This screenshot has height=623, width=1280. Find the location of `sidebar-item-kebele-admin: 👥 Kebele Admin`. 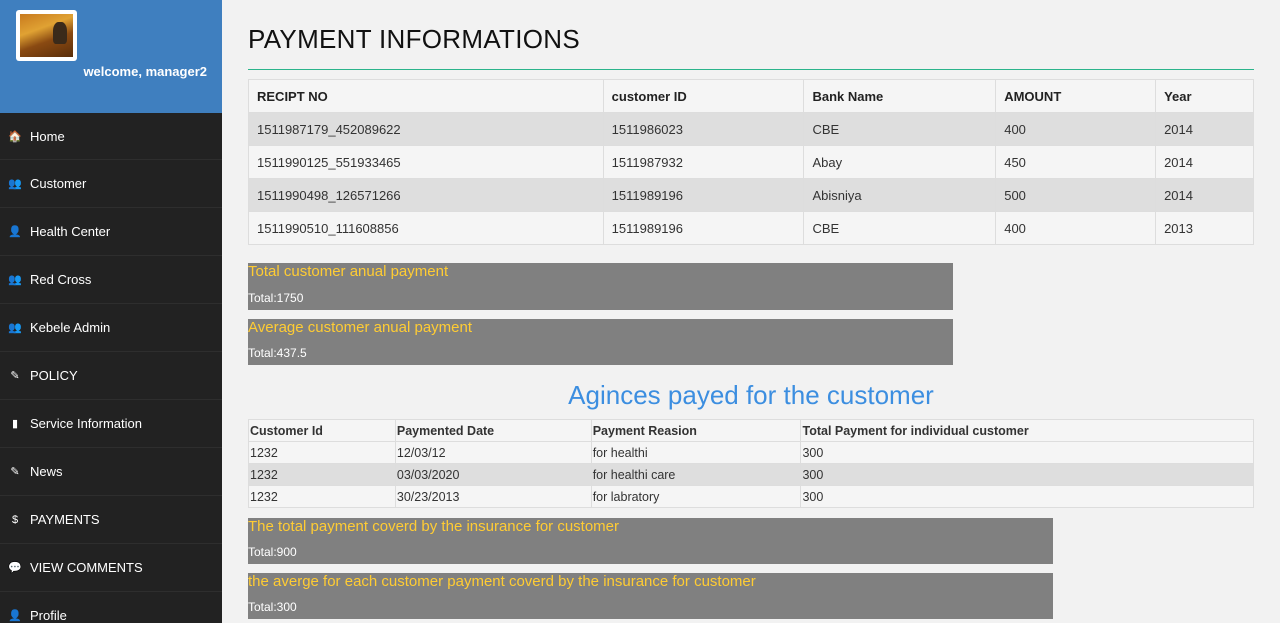

sidebar-item-kebele-admin: 👥 Kebele Admin is located at coordinates (111, 328).